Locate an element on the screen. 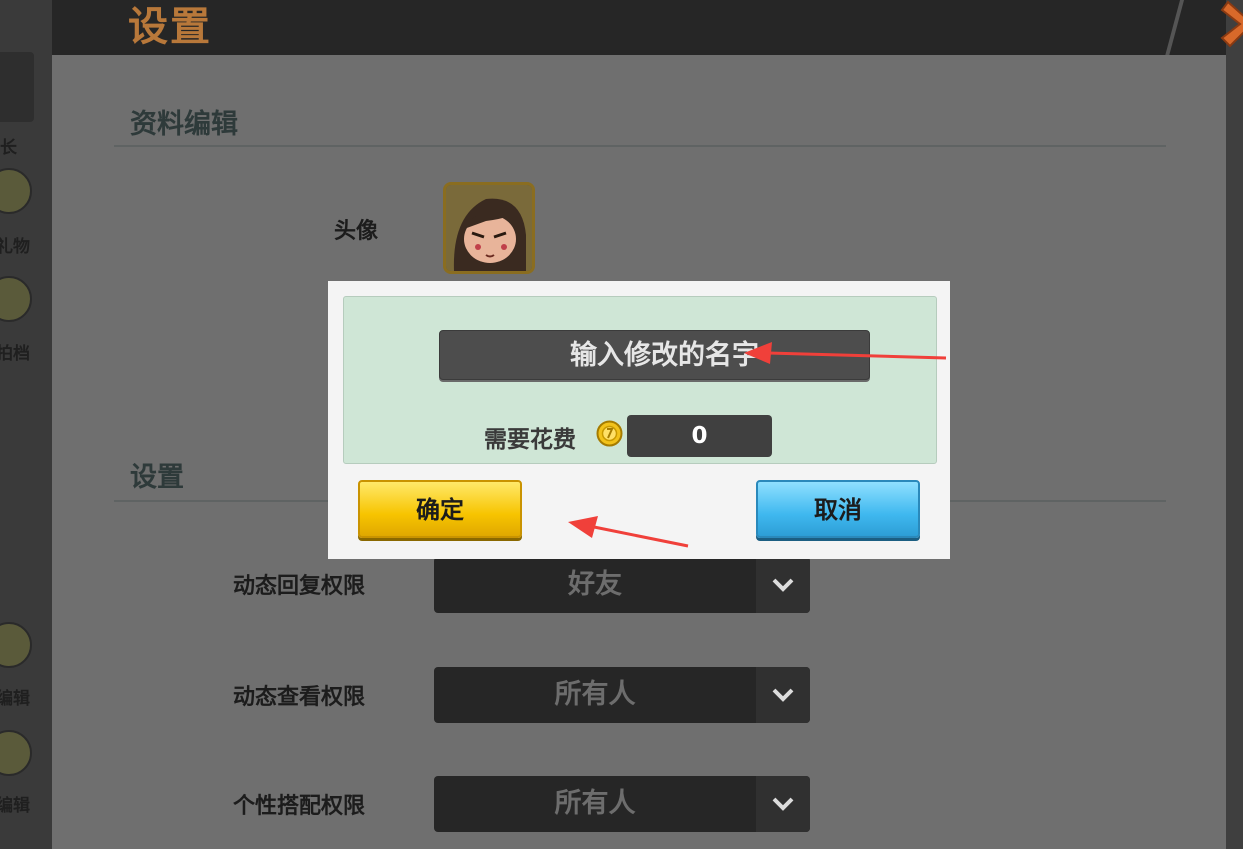 This screenshot has width=1243, height=849. view-permission-dropdown: 所有人 is located at coordinates (622, 695).